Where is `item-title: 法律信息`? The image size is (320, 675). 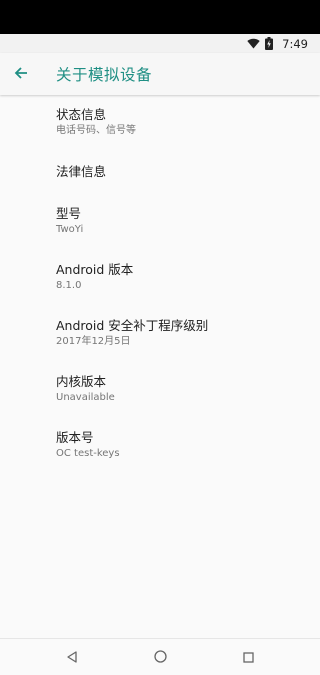 item-title: 法律信息 is located at coordinates (81, 171).